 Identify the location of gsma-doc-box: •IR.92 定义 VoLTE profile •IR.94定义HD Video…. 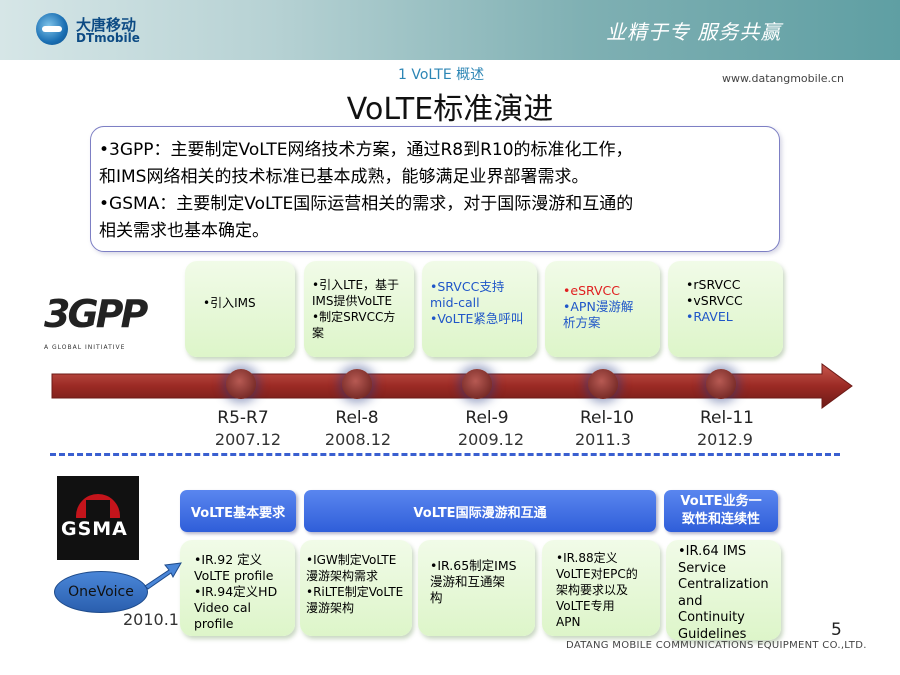
(237, 588).